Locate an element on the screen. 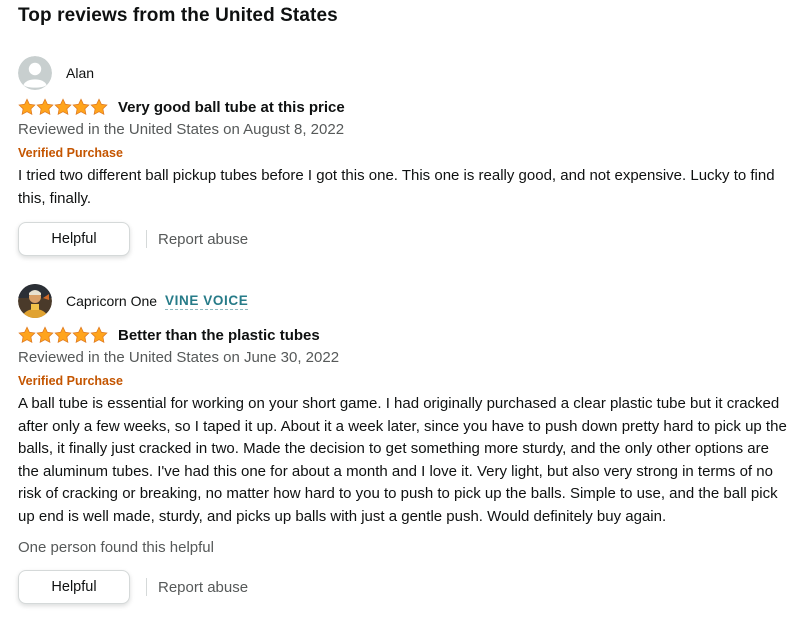 This screenshot has height=640, width=800. review-title: Better than the plastic tubes is located at coordinates (219, 335).